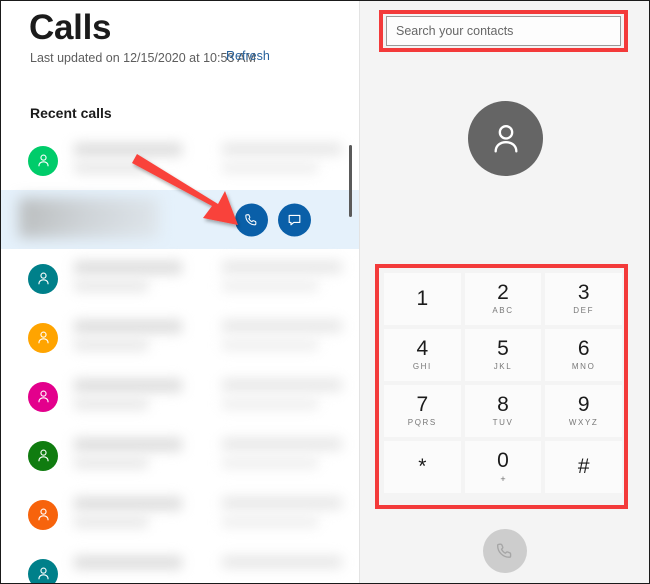  I want to click on dialpad-key-4: 4 GHI, so click(422, 355).